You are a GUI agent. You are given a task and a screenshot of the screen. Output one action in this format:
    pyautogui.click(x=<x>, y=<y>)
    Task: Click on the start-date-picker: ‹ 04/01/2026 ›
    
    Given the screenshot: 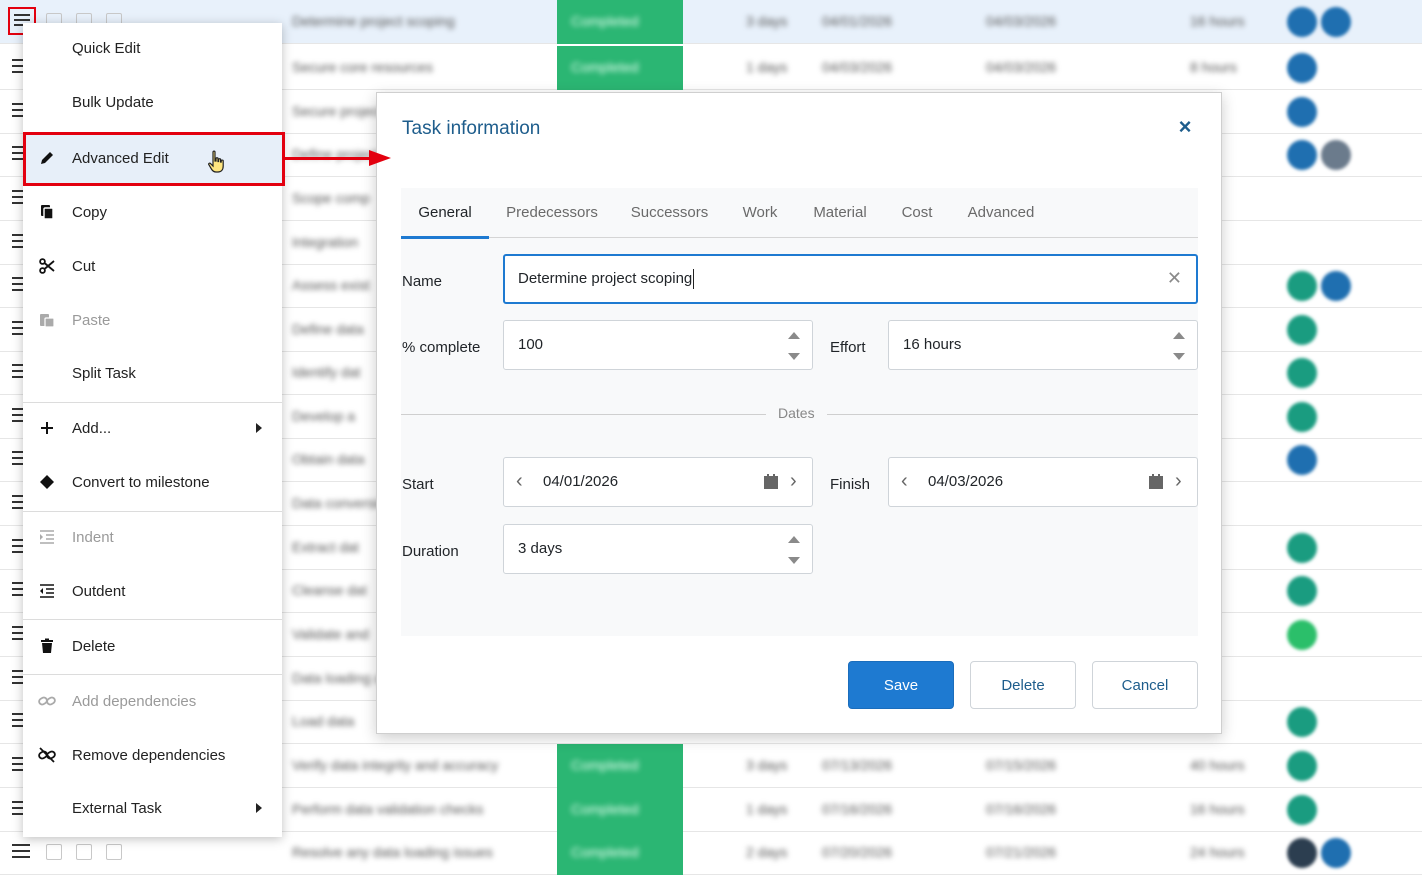 What is the action you would take?
    pyautogui.click(x=658, y=482)
    